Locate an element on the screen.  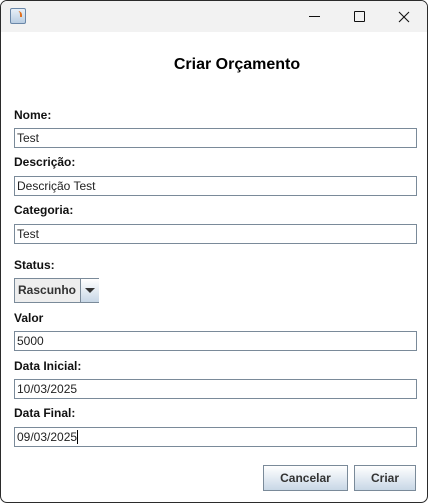
minimize-icon is located at coordinates (314, 16).